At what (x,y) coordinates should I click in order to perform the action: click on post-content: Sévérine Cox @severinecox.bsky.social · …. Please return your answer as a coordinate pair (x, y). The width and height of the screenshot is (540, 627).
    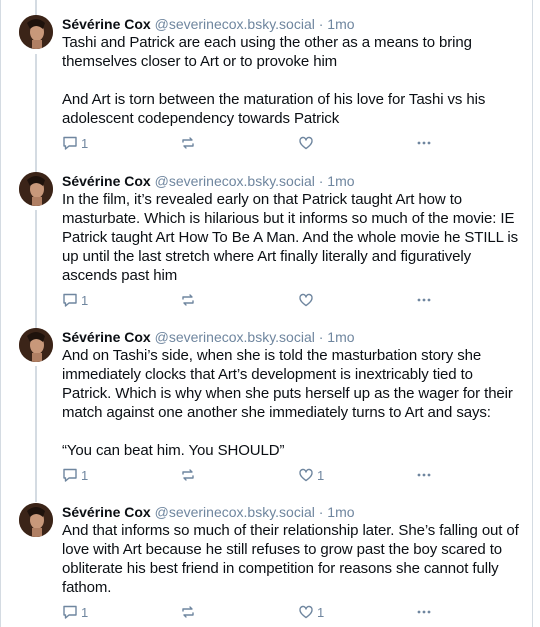
    Looking at the image, I should click on (293, 550).